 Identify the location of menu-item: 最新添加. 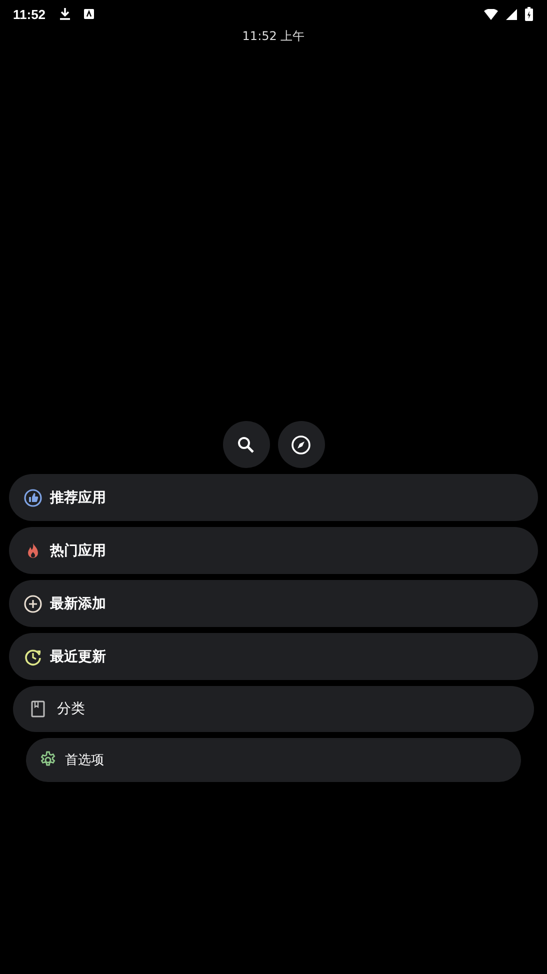
(273, 603).